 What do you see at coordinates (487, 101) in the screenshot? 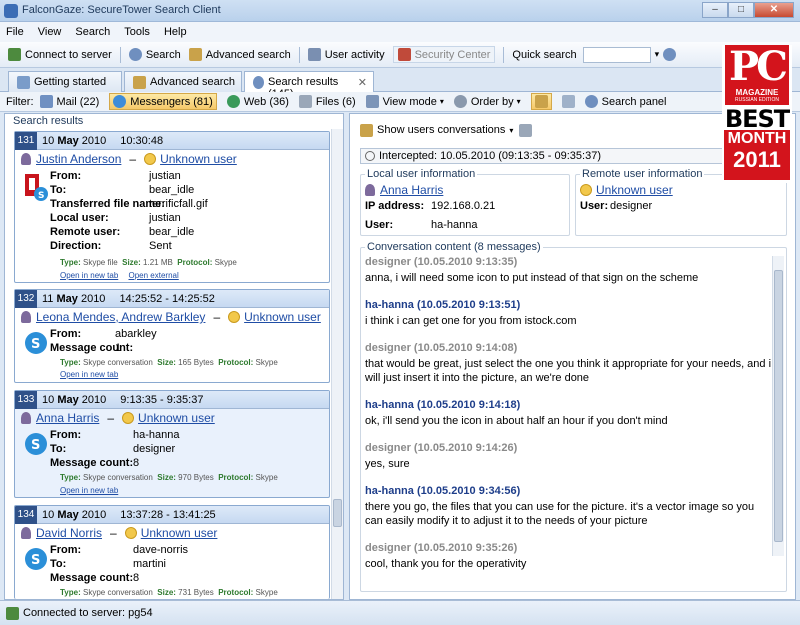
I see `order-by-button: Order by ▾` at bounding box center [487, 101].